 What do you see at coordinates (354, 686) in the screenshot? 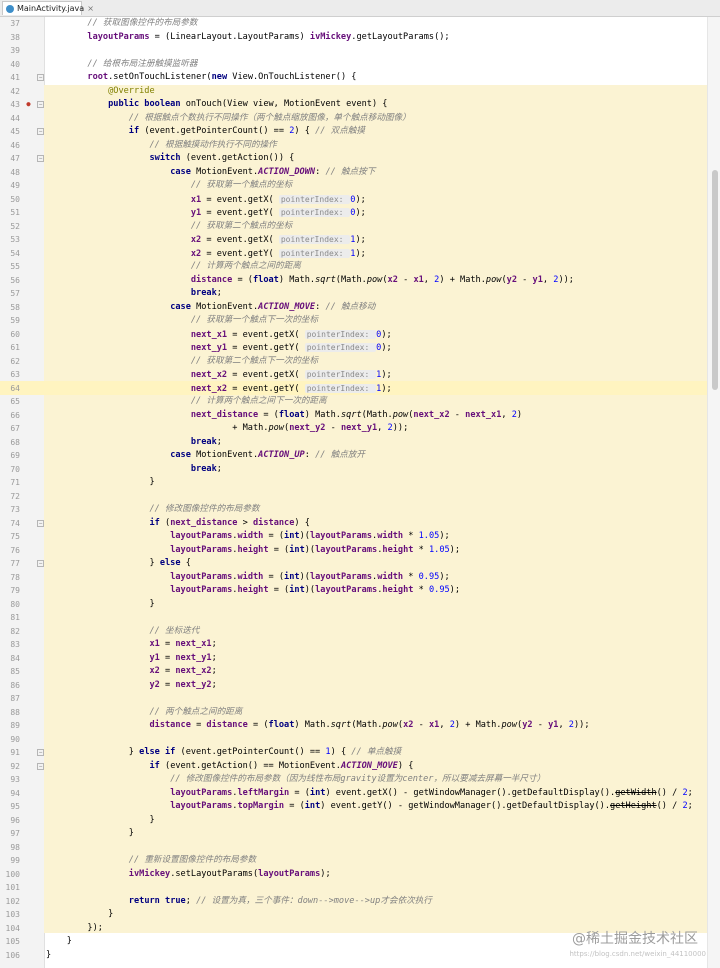
I see `code-line: 86 y2 = next_y2;` at bounding box center [354, 686].